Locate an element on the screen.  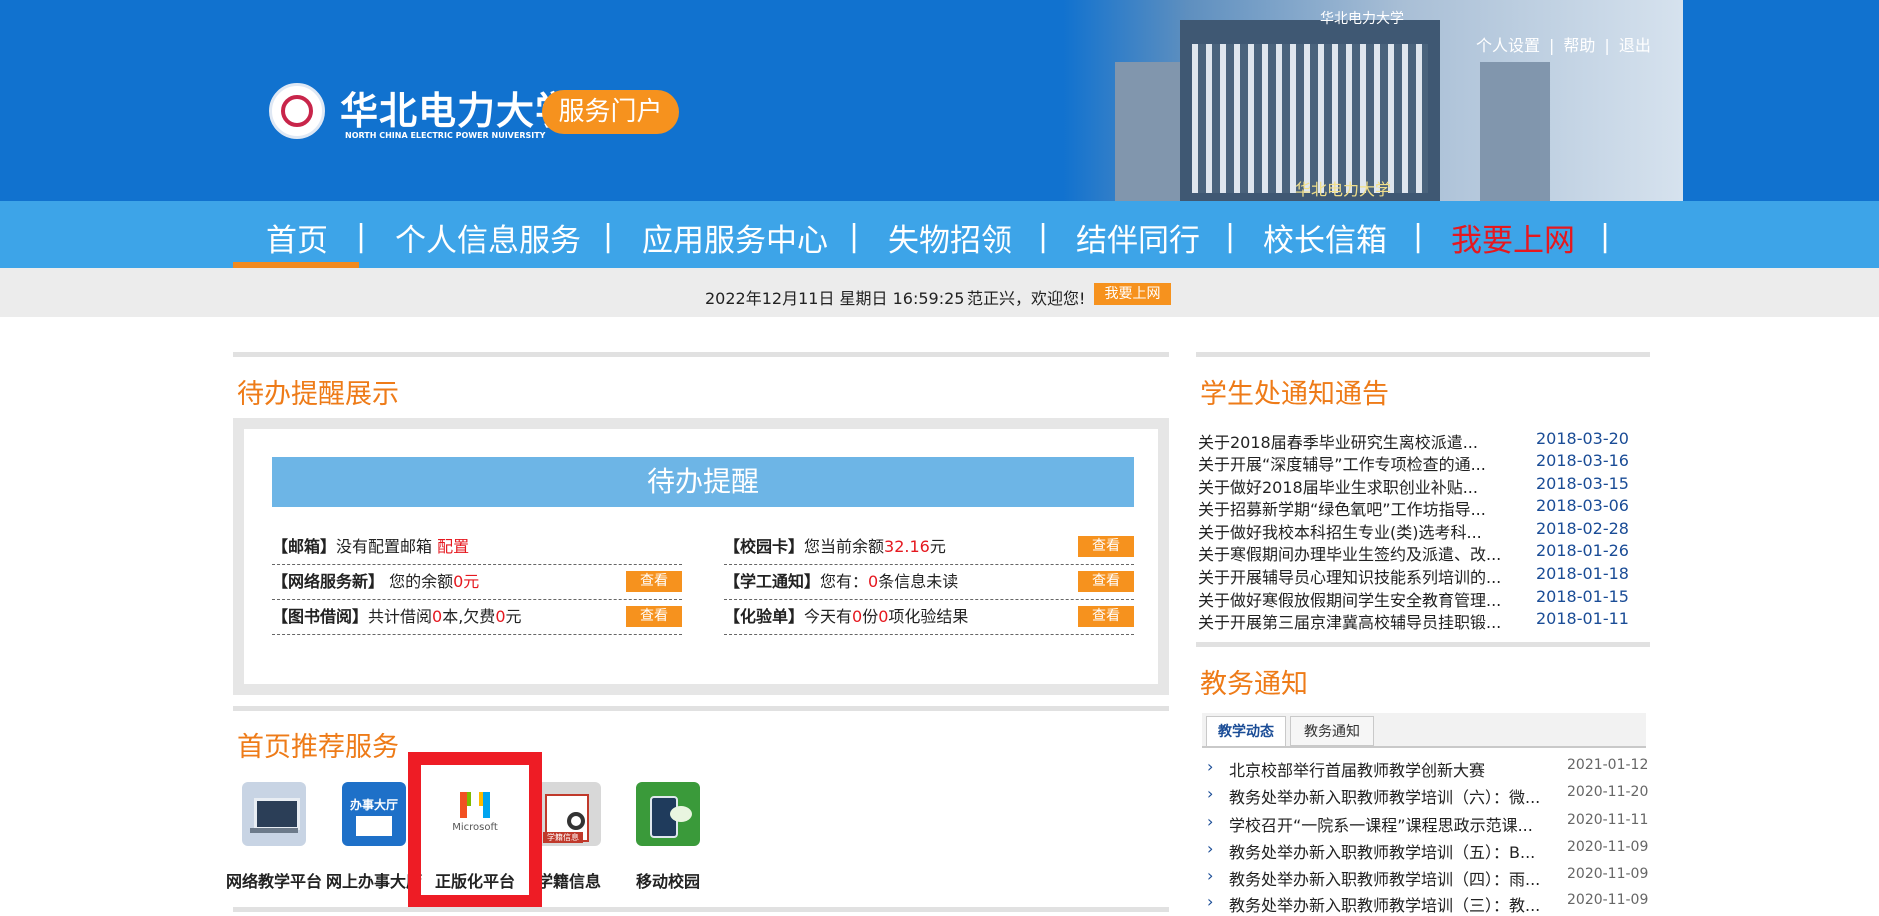
edu-date: 2020-11-11 is located at coordinates (1608, 820).